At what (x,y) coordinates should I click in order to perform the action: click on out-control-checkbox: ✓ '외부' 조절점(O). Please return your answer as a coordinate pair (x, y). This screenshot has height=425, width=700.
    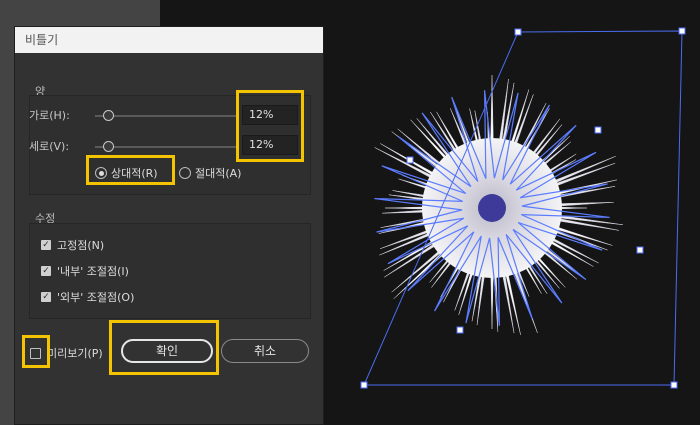
    Looking at the image, I should click on (87, 297).